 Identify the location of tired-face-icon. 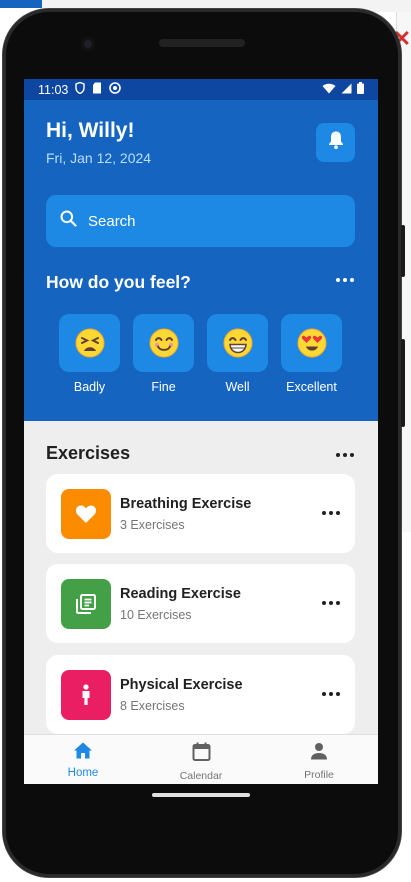
(89, 343).